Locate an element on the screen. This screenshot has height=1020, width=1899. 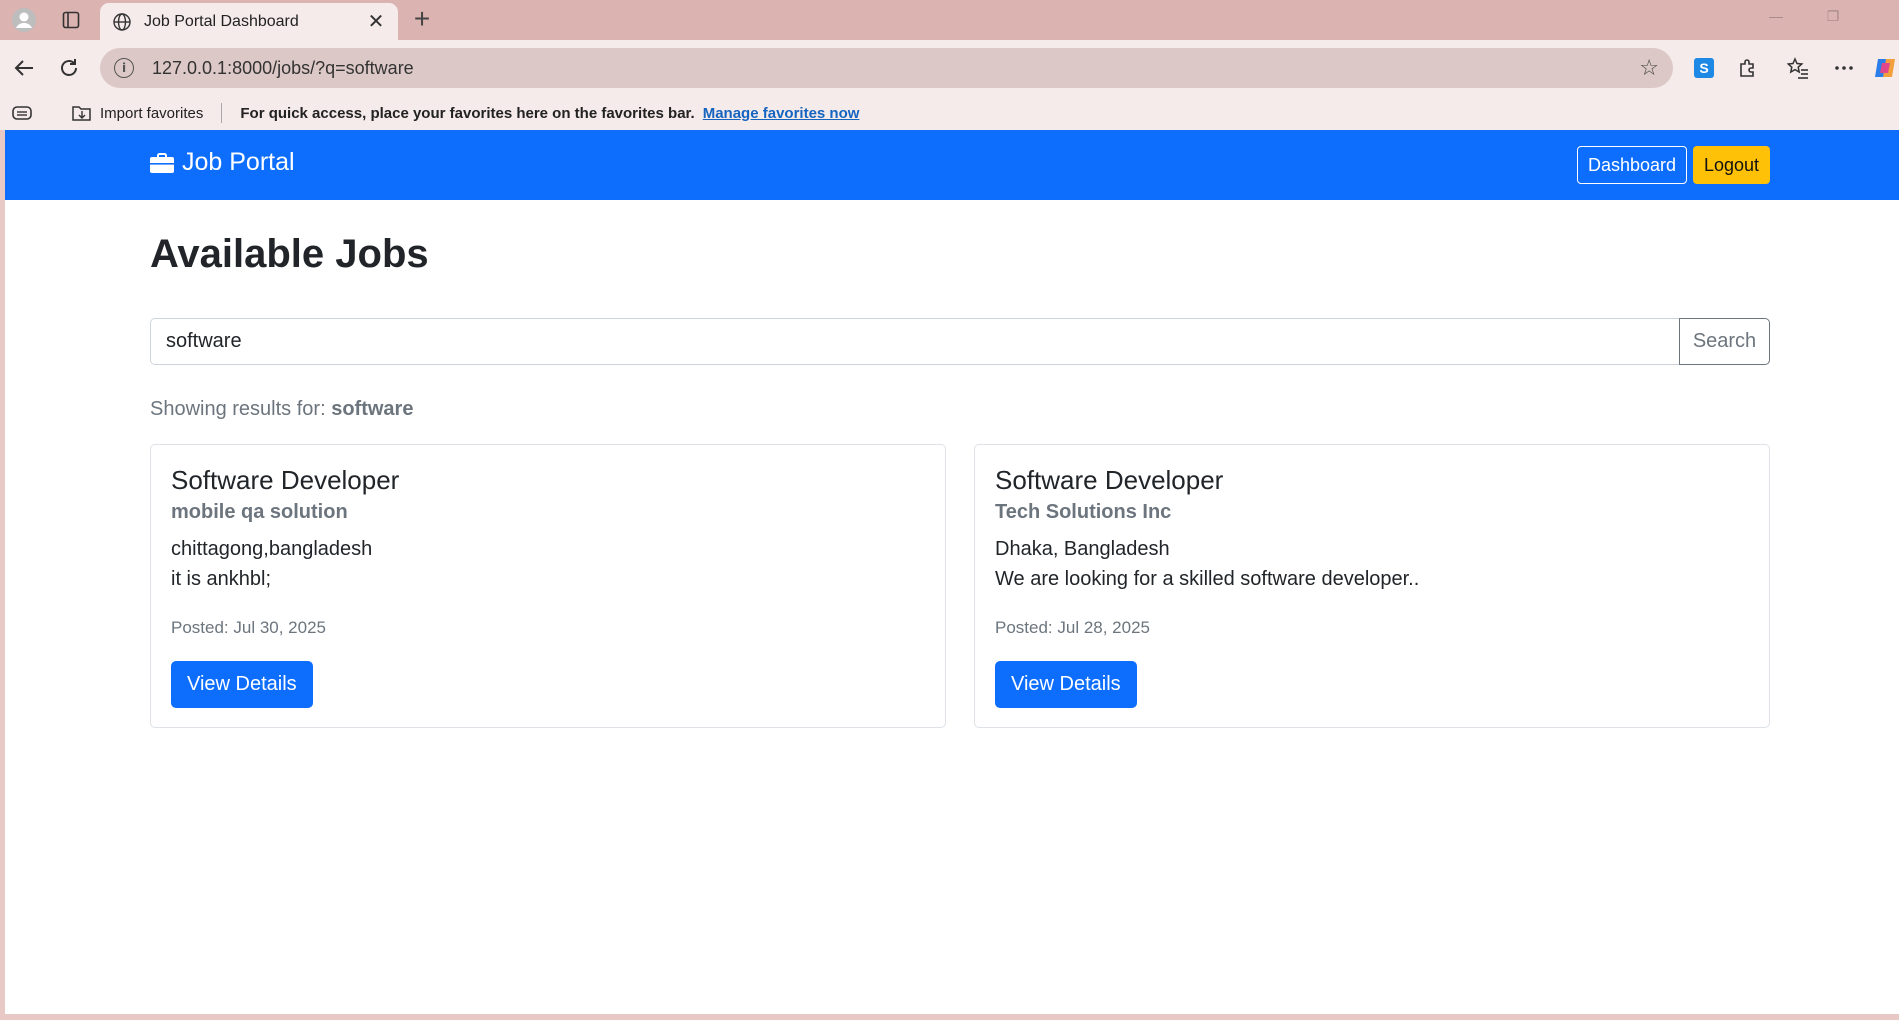
more-options-icon is located at coordinates (1844, 68).